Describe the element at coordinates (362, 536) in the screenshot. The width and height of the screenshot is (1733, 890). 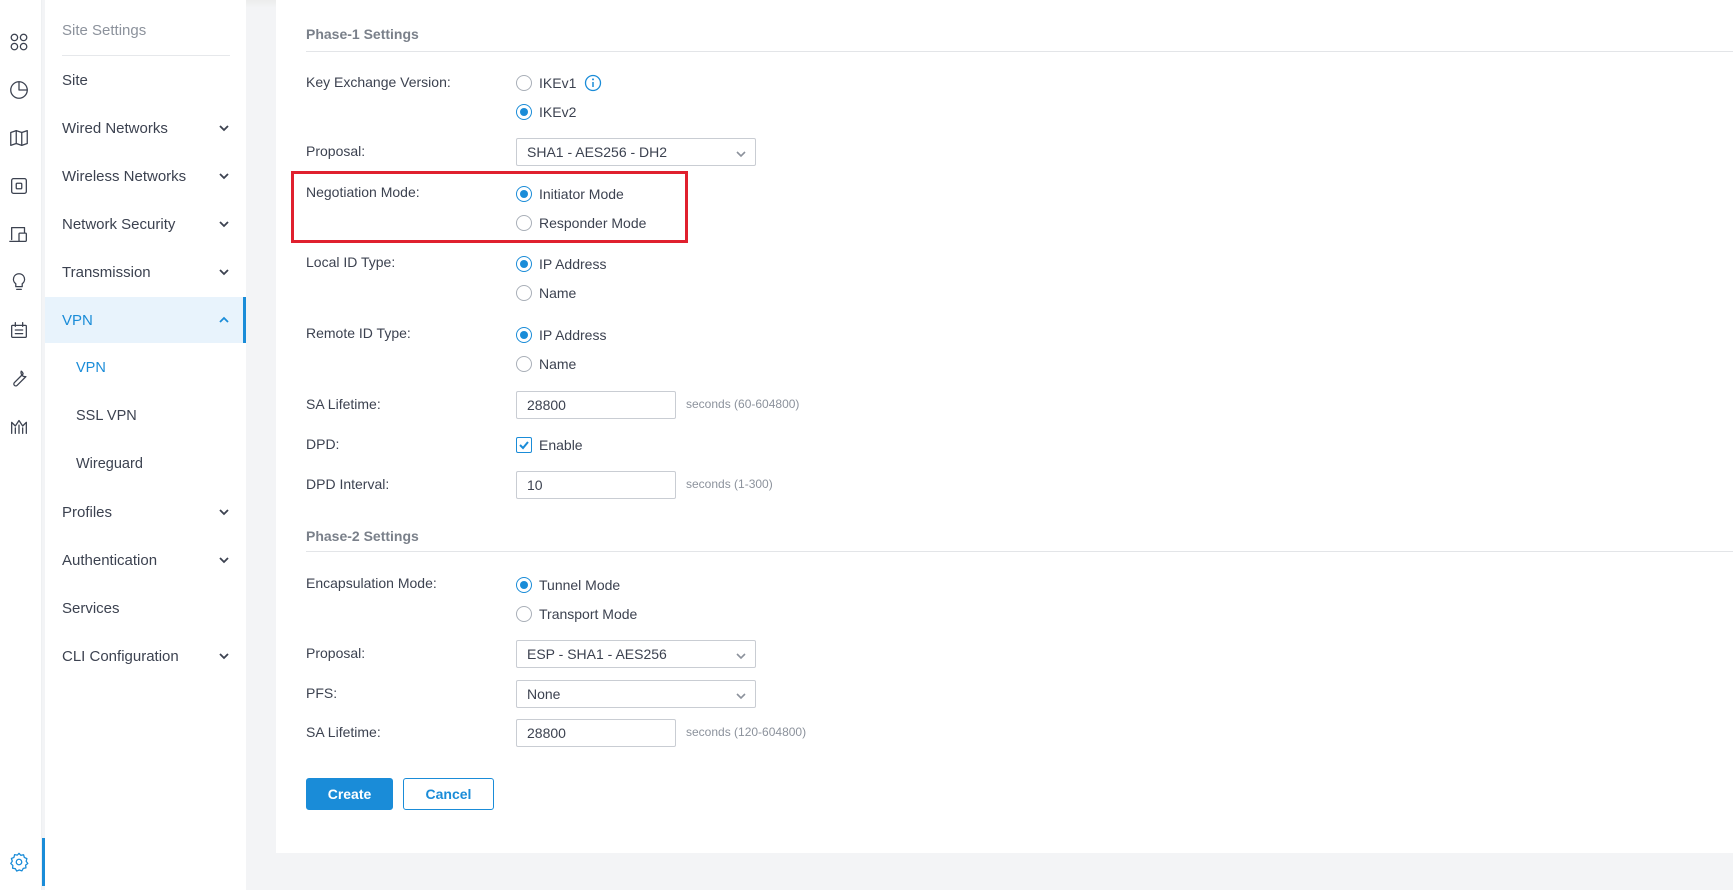
I see `phase2-title: Phase-2 Settings` at that location.